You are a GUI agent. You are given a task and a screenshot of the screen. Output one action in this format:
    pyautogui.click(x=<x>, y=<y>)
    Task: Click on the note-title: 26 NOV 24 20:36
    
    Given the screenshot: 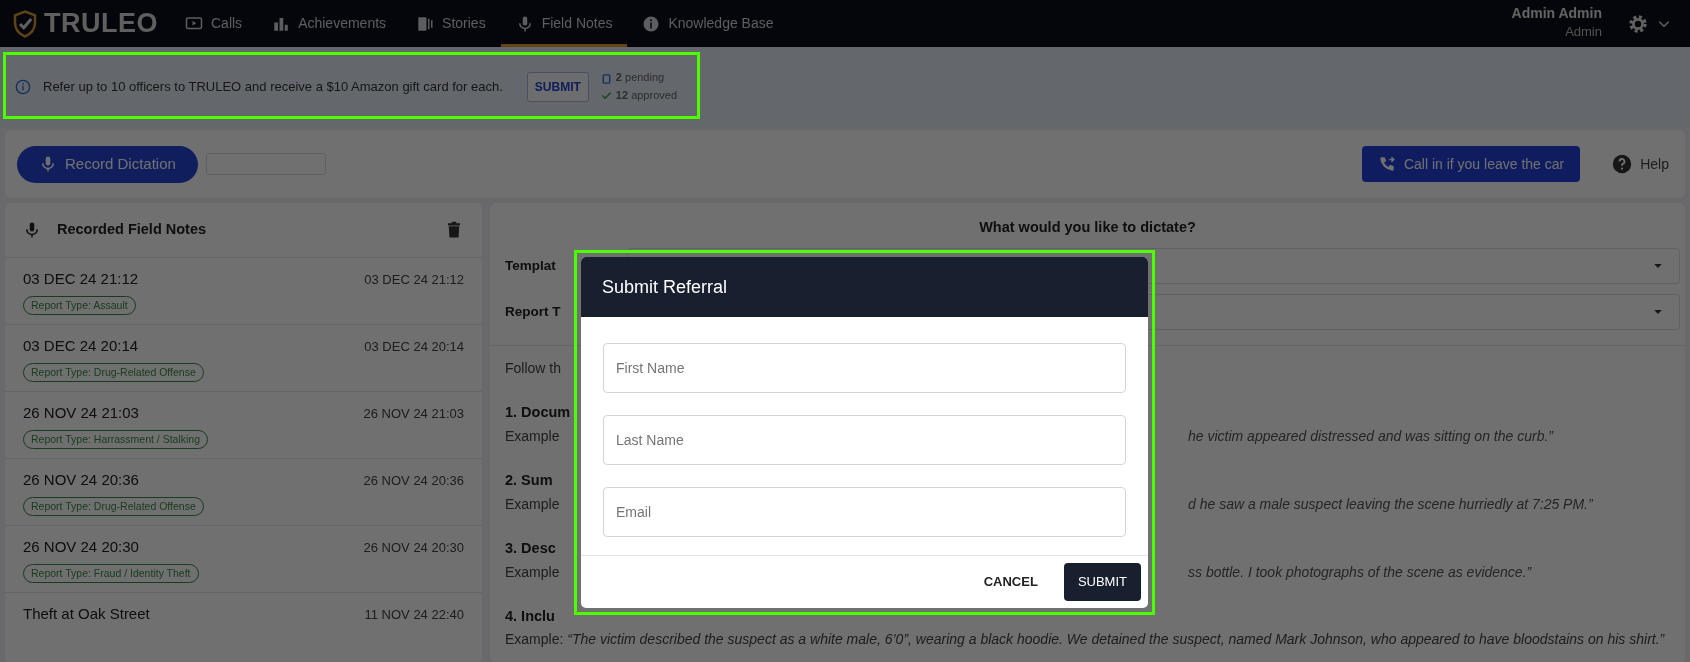 What is the action you would take?
    pyautogui.click(x=81, y=480)
    